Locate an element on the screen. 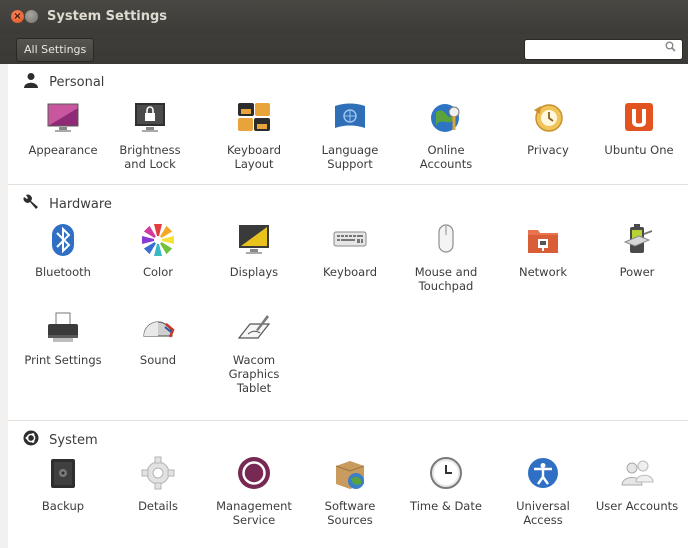 The image size is (688, 548). ubuntu-logo-icon is located at coordinates (31, 438).